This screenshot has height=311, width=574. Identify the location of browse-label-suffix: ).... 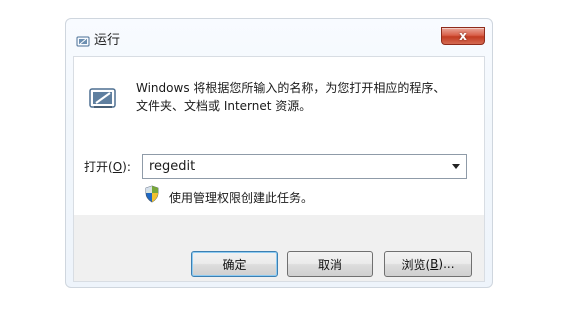
(446, 264).